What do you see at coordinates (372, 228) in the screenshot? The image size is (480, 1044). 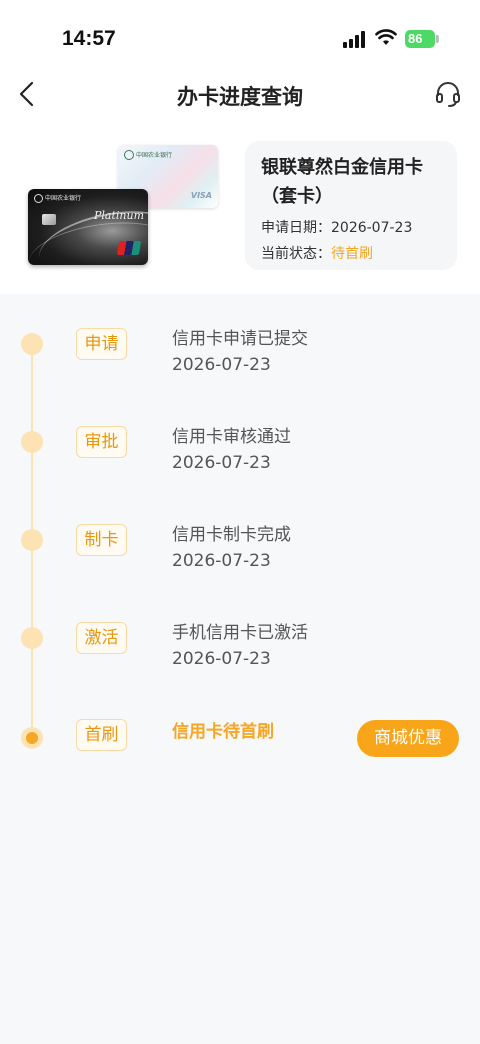 I see `apply-date-value: 2026-07-23` at bounding box center [372, 228].